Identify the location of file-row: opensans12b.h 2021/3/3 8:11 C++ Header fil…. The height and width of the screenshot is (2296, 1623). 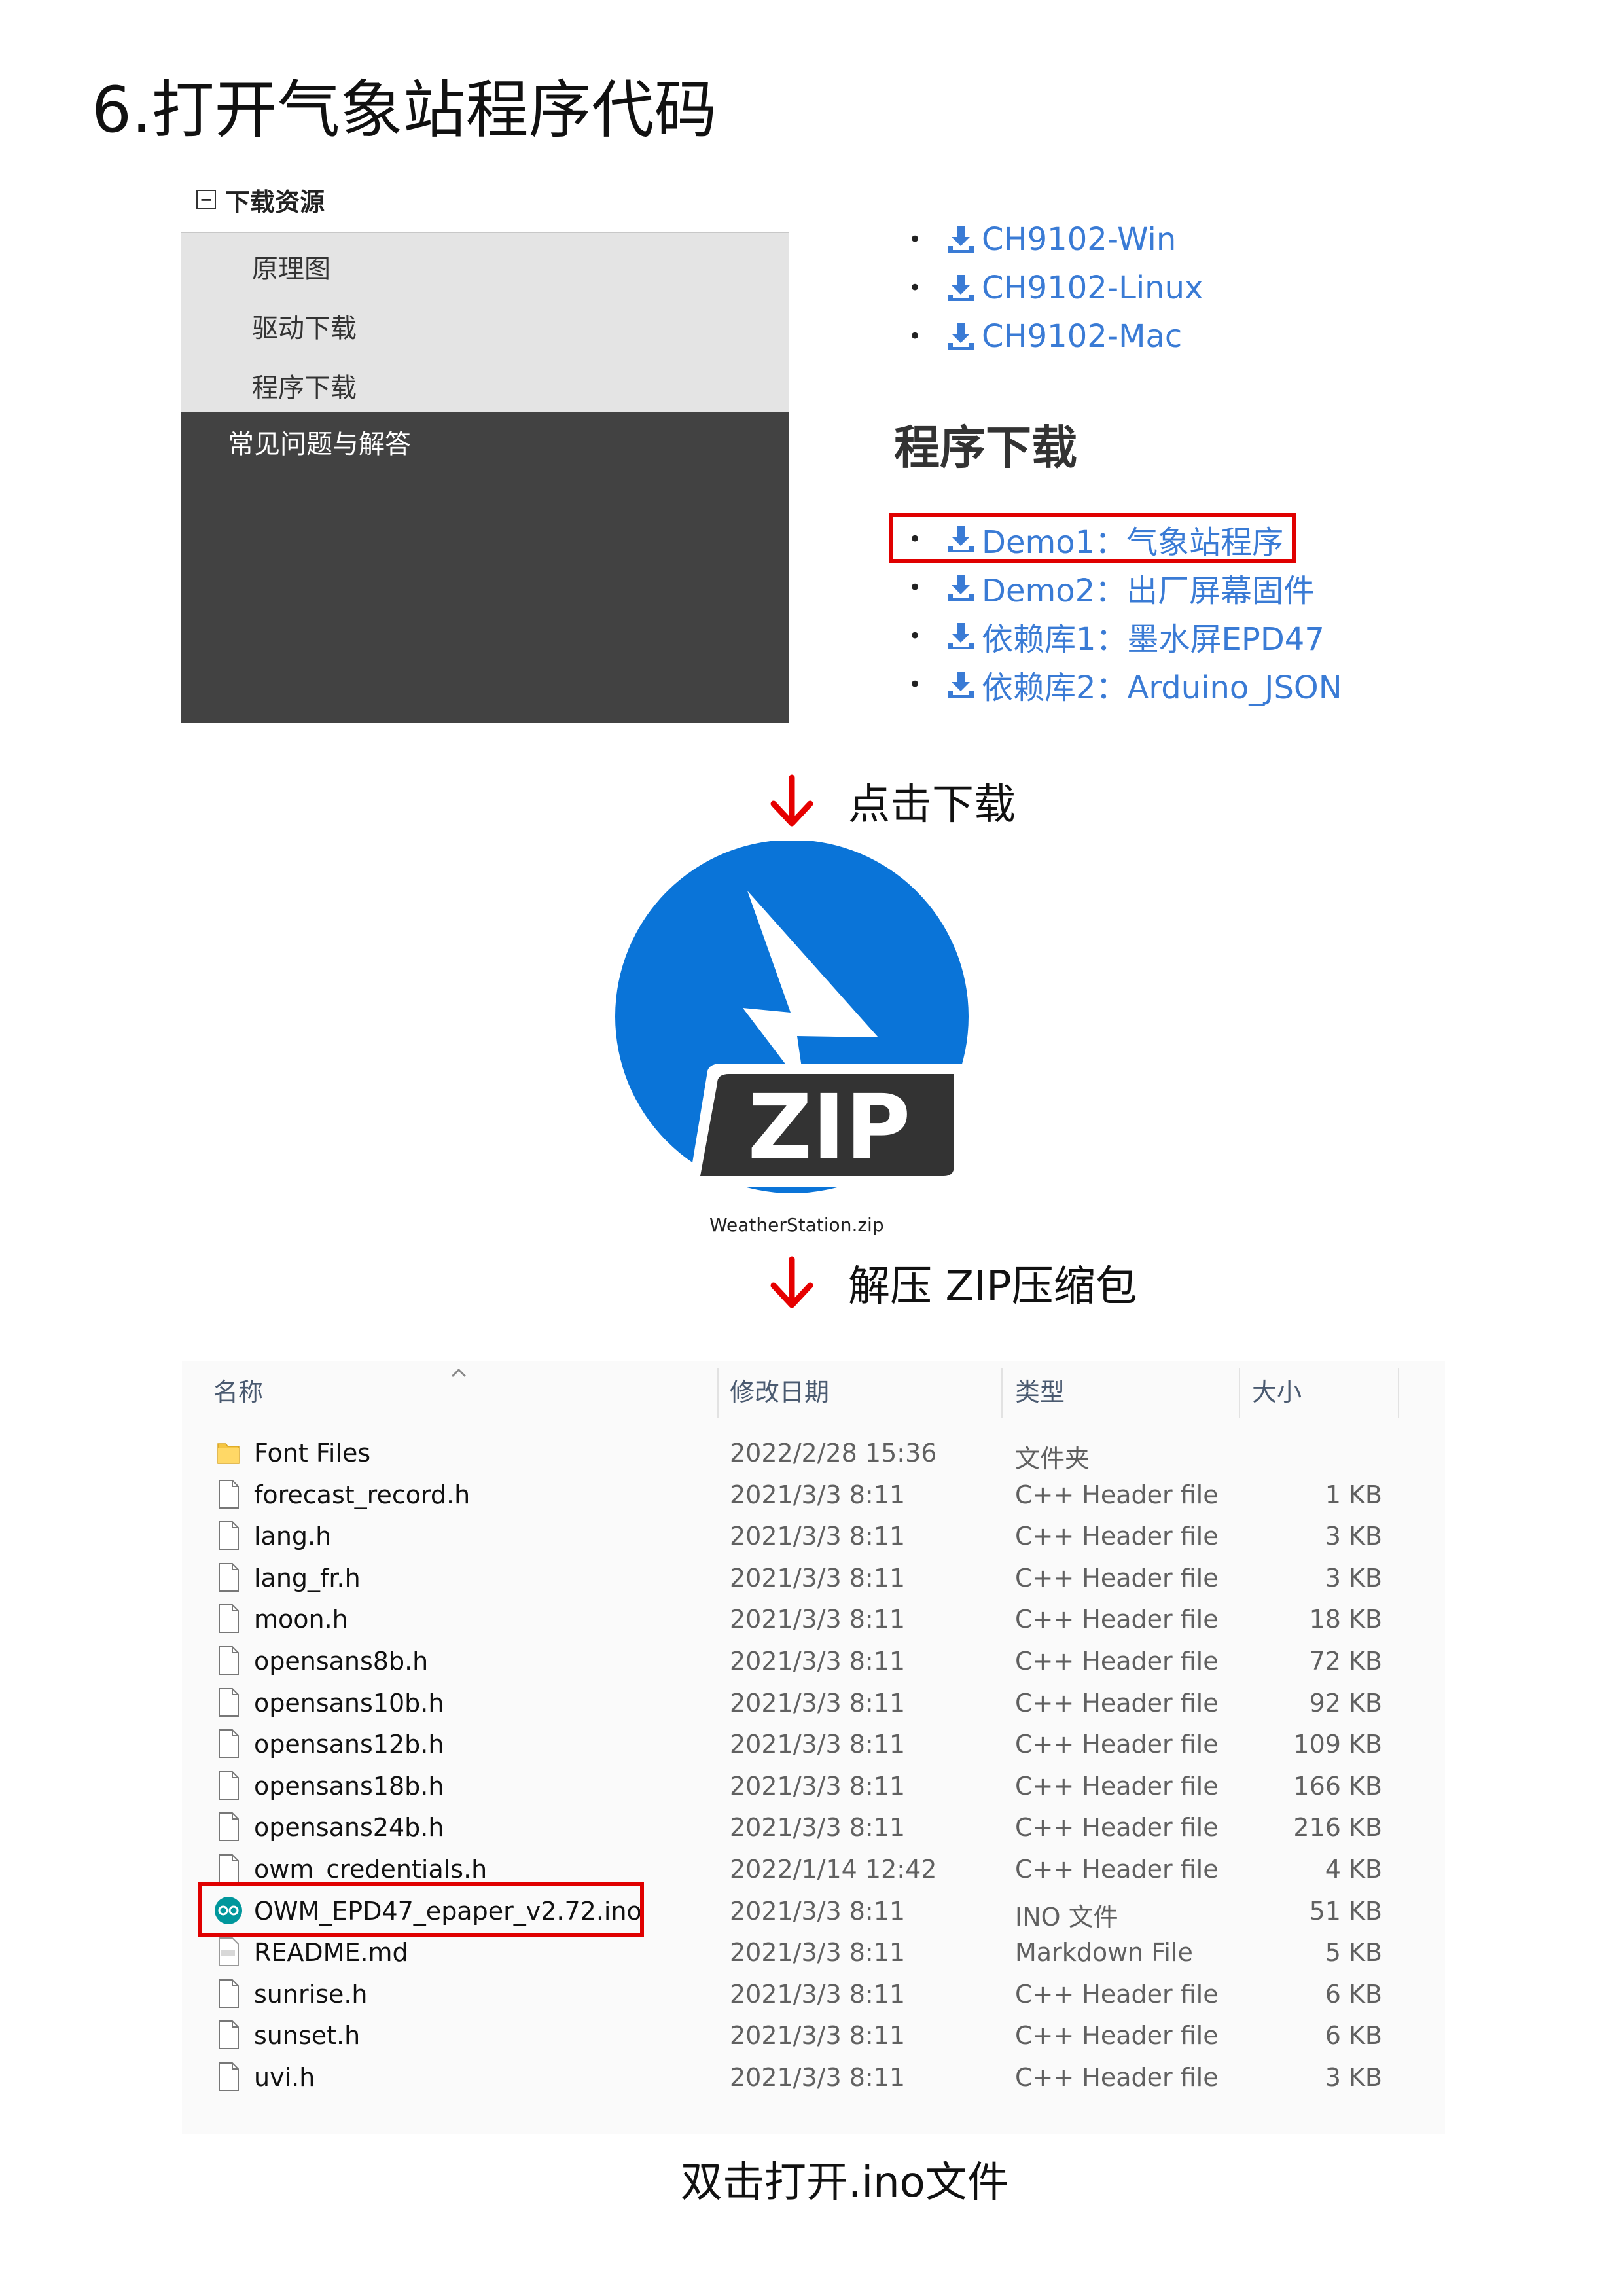
(811, 1746).